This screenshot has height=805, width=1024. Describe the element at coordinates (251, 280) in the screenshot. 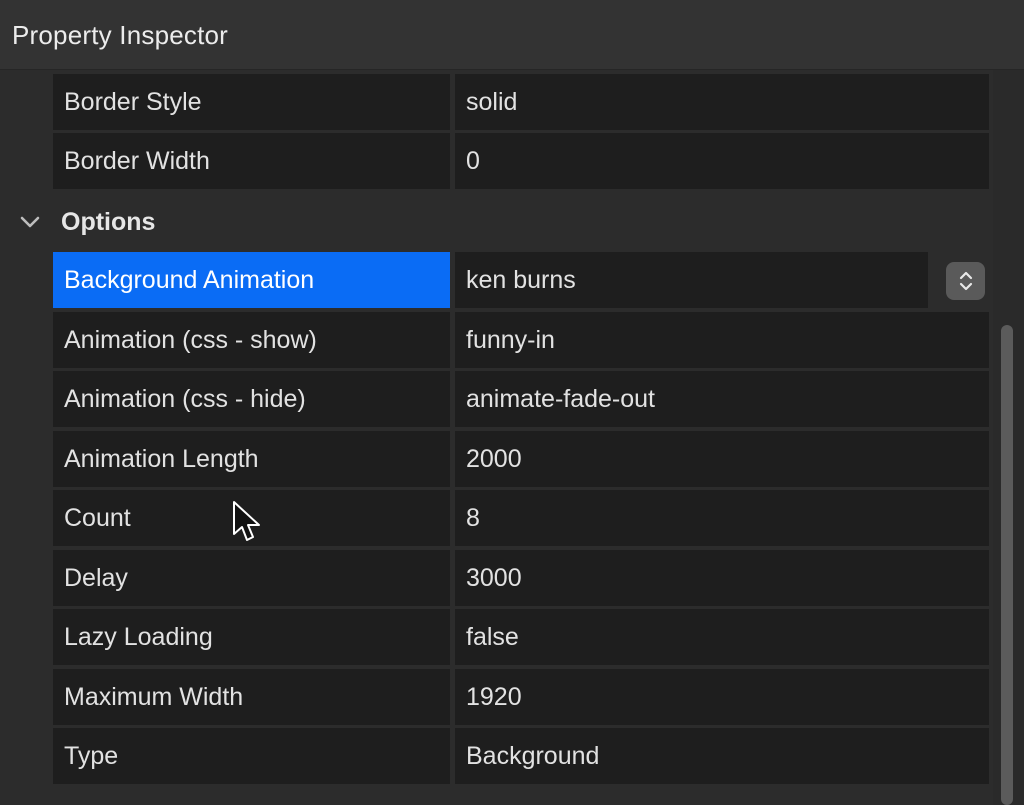

I see `property-label: Background Animation` at that location.